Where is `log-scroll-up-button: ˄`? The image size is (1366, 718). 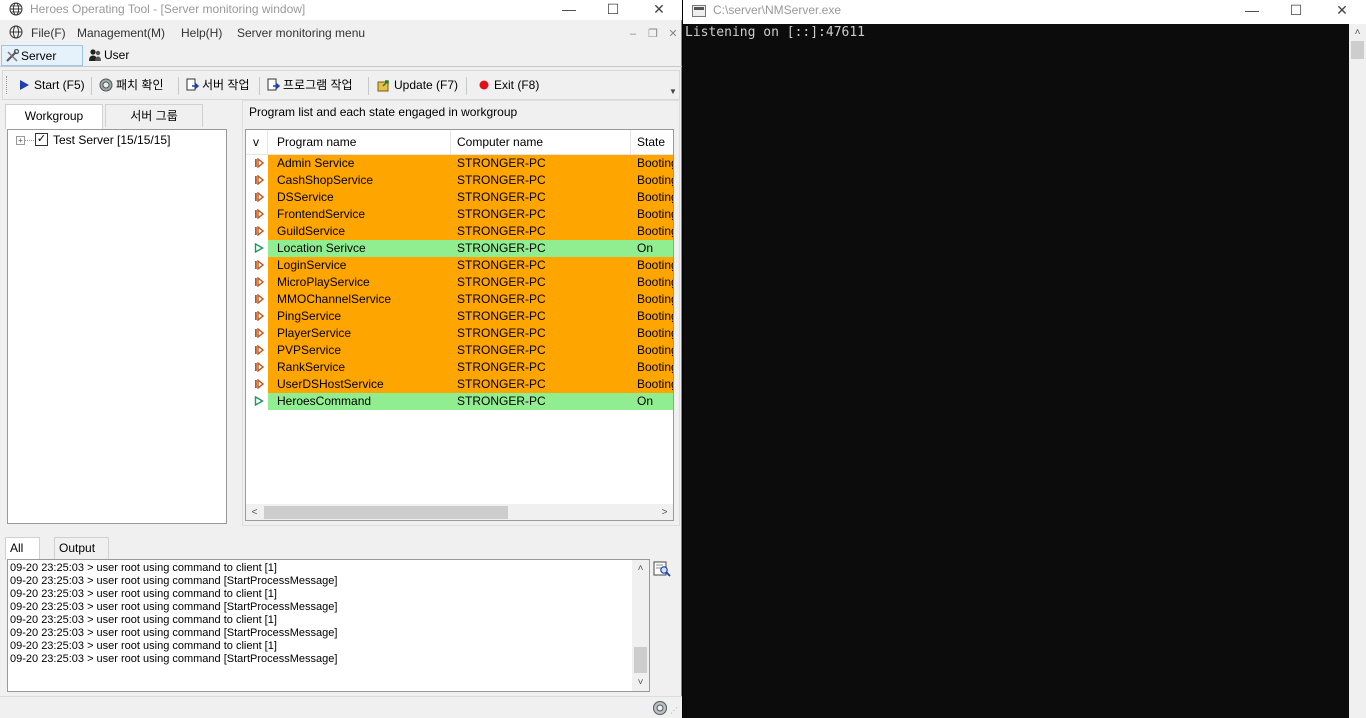 log-scroll-up-button: ˄ is located at coordinates (640, 568).